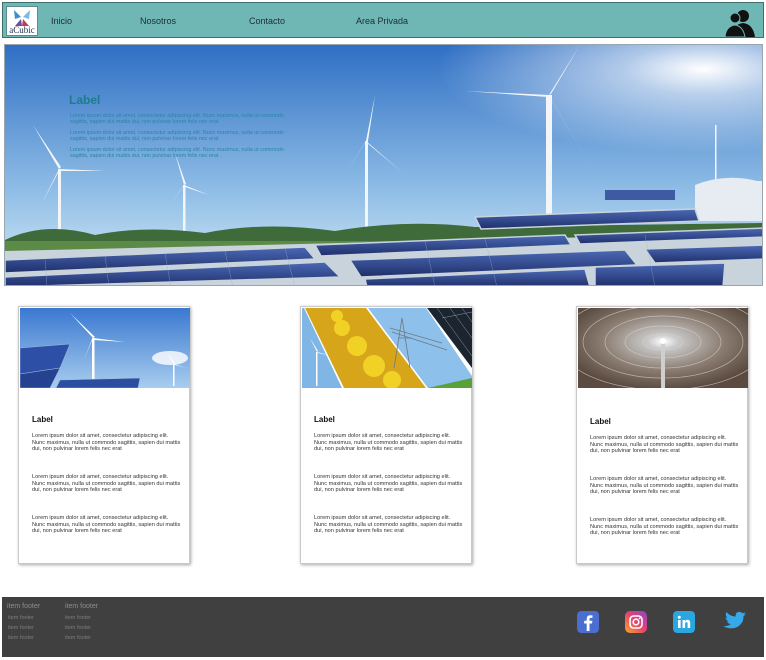 This screenshot has width=766, height=660. Describe the element at coordinates (636, 622) in the screenshot. I see `instagram-icon` at that location.